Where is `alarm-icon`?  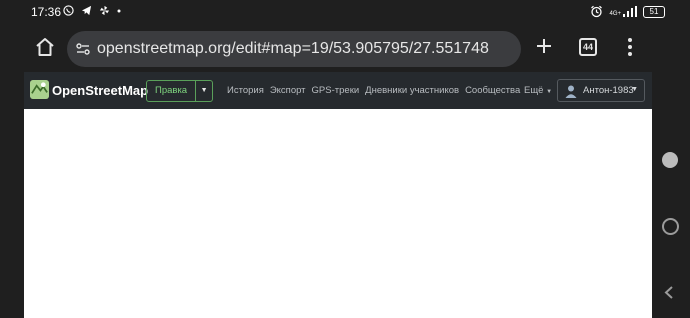
alarm-icon is located at coordinates (597, 11).